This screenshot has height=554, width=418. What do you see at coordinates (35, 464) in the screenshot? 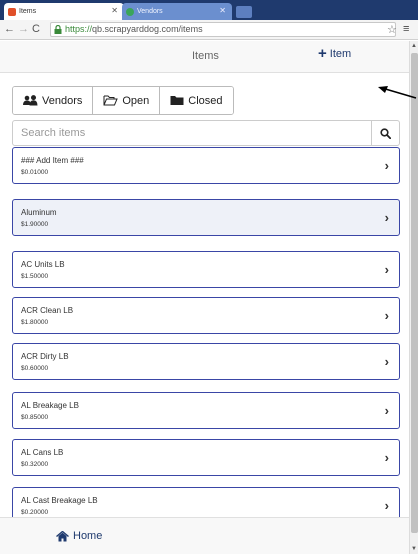
I see `item-price: $0.32000` at bounding box center [35, 464].